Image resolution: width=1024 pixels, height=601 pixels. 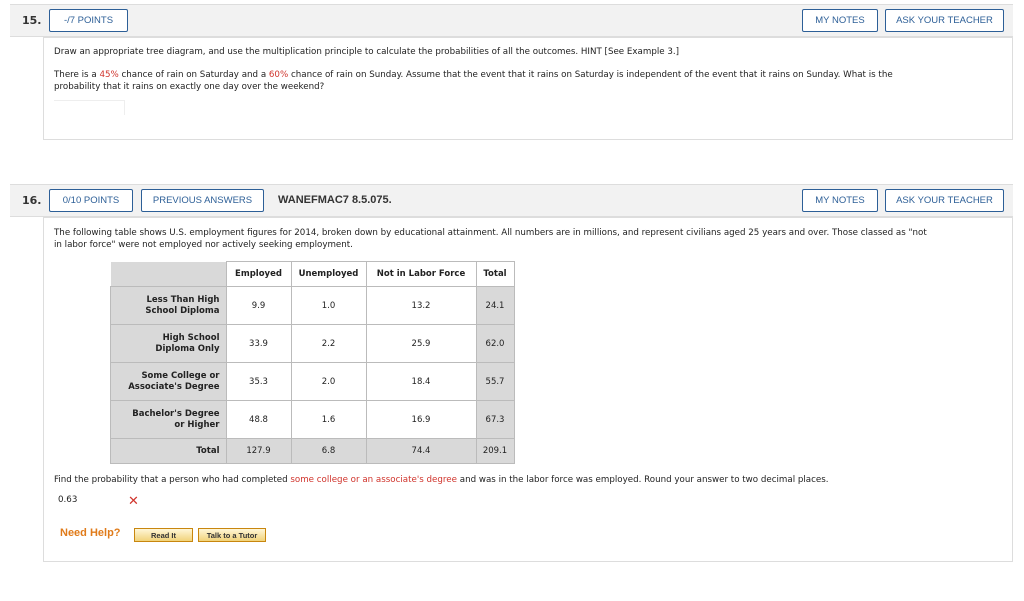 What do you see at coordinates (168, 343) in the screenshot?
I see `row-label: High School Diploma Only` at bounding box center [168, 343].